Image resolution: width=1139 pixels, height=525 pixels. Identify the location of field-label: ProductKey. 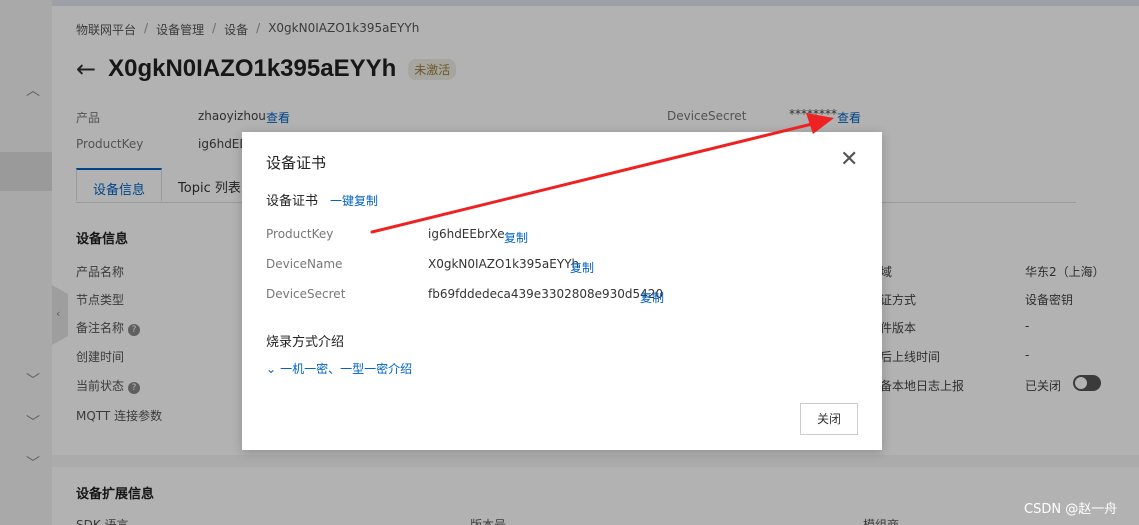
(300, 234).